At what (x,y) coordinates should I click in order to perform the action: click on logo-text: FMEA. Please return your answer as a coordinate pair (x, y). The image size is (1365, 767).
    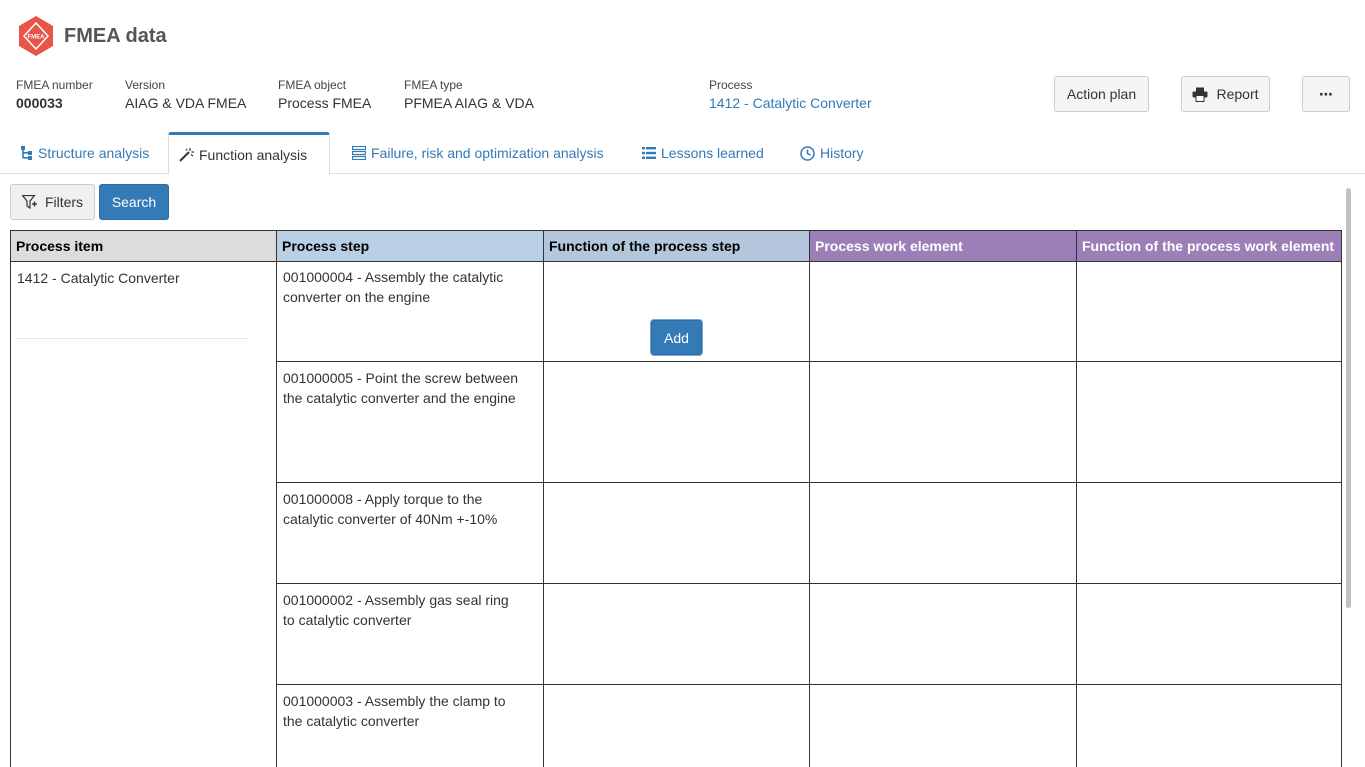
    Looking at the image, I should click on (37, 38).